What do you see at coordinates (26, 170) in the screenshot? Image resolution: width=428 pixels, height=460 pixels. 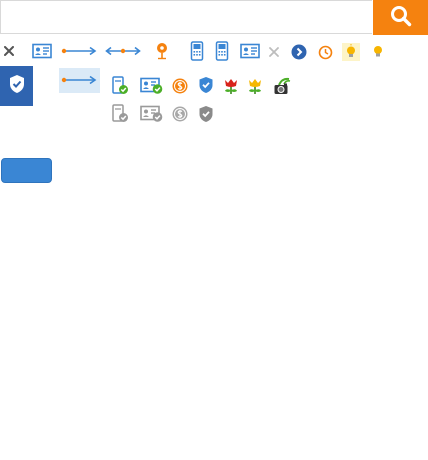 I see `action-button` at bounding box center [26, 170].